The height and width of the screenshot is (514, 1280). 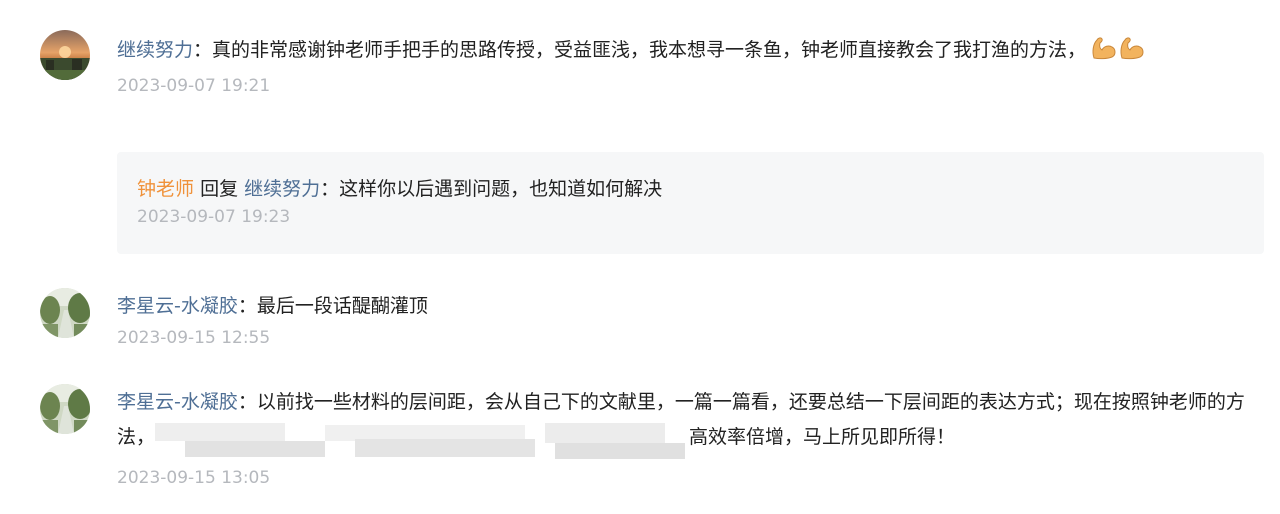 I want to click on comment-content-end: 高效率倍增，马上所见即所得！, so click(x=822, y=437).